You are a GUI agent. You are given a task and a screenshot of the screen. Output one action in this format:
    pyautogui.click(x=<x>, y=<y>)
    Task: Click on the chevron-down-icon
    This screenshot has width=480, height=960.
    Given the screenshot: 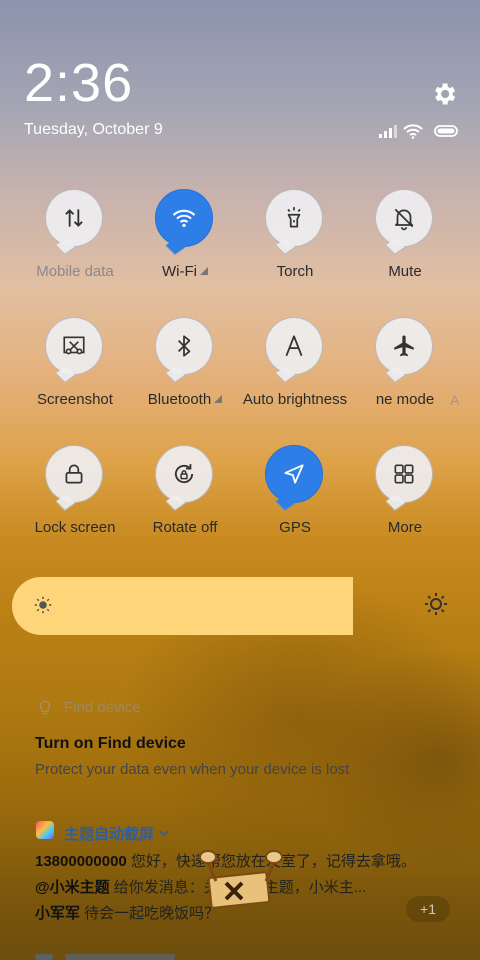 What is the action you would take?
    pyautogui.click(x=164, y=833)
    